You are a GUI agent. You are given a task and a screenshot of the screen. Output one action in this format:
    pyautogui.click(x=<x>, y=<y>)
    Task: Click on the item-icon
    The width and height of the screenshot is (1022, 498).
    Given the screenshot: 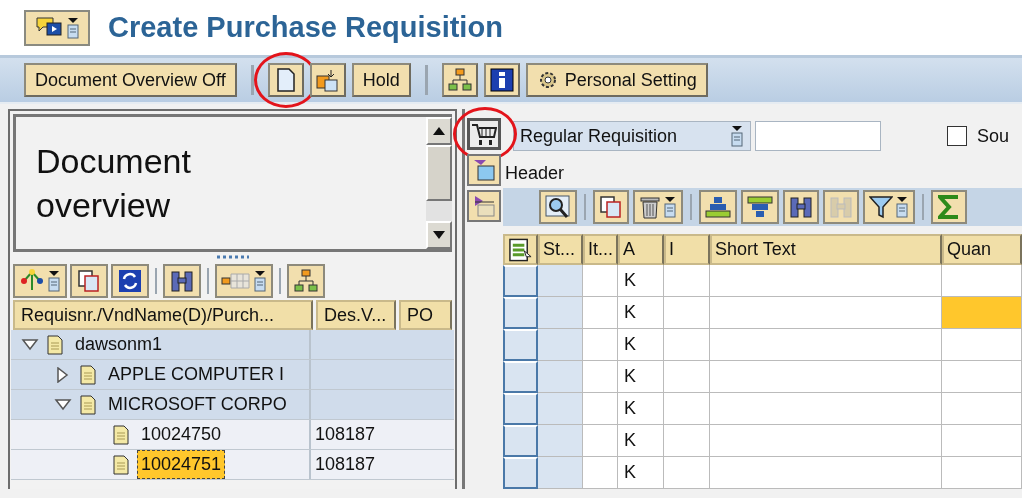 What is the action you would take?
    pyautogui.click(x=484, y=206)
    